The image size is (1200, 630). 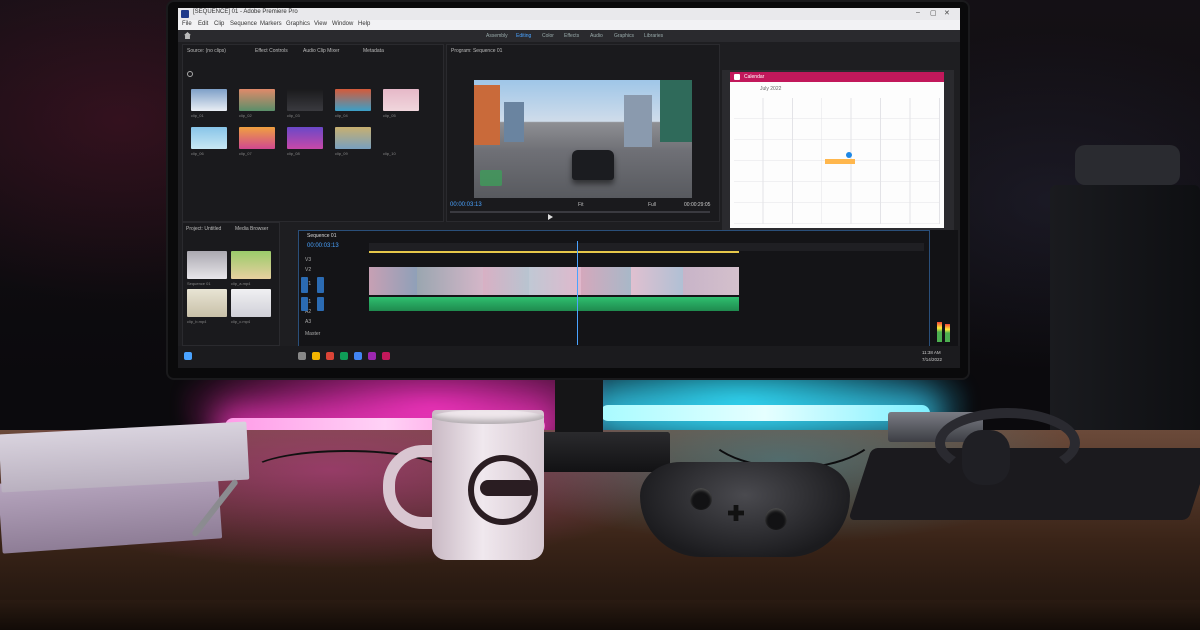 I want to click on start-icon, so click(x=188, y=356).